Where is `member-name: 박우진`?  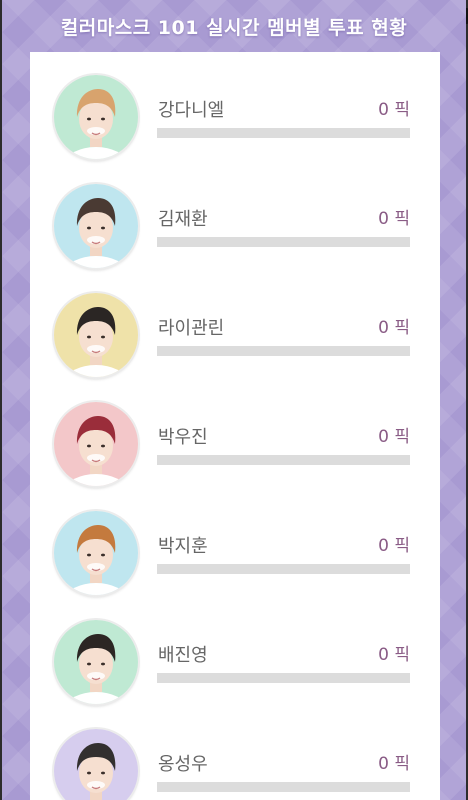 member-name: 박우진 is located at coordinates (183, 437).